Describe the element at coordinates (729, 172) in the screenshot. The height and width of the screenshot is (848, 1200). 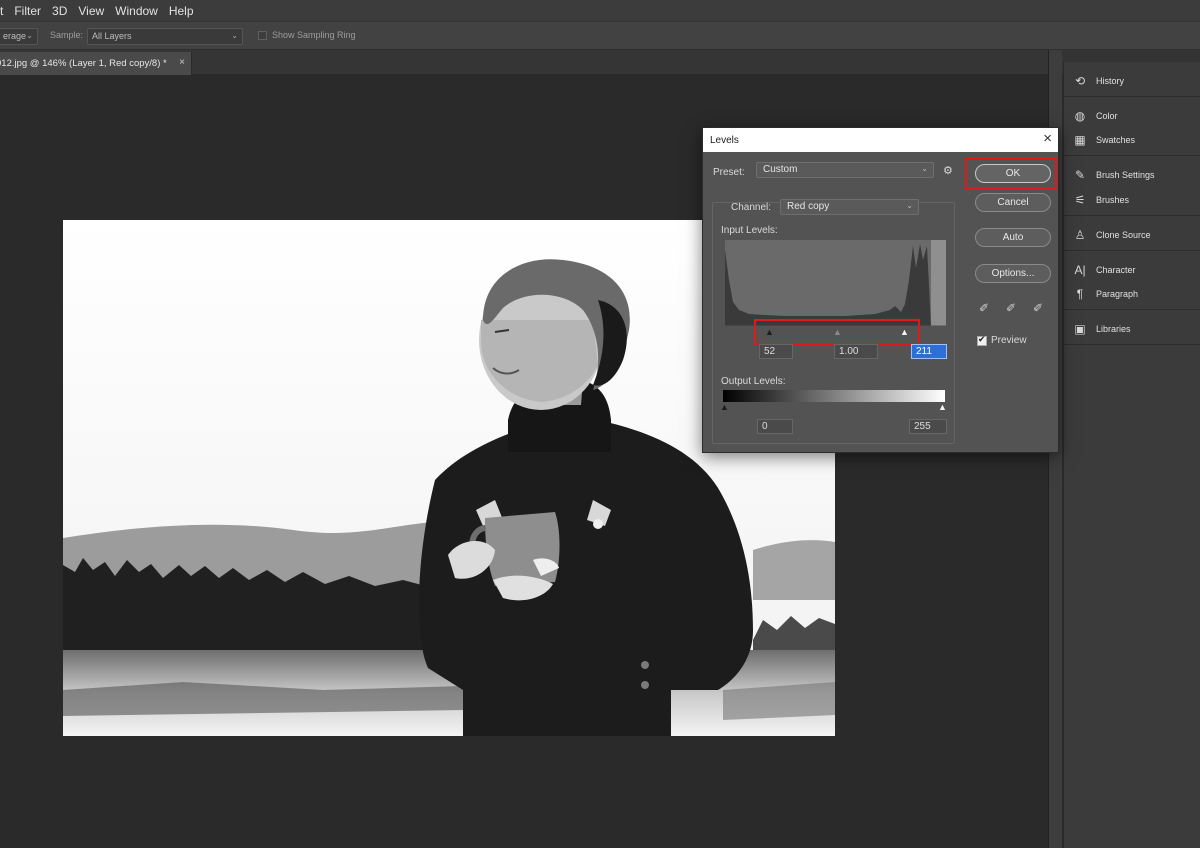
I see `preset-label: Preset:` at that location.